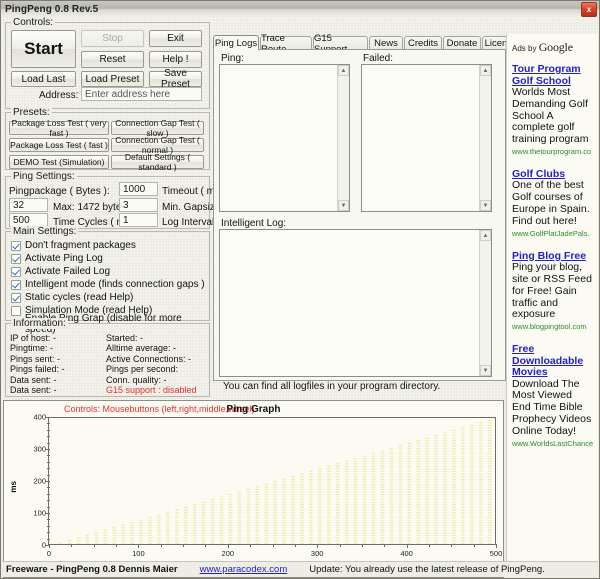 This screenshot has width=600, height=579. What do you see at coordinates (108, 271) in the screenshot?
I see `main-setting-row-2: Activate Failed Log` at bounding box center [108, 271].